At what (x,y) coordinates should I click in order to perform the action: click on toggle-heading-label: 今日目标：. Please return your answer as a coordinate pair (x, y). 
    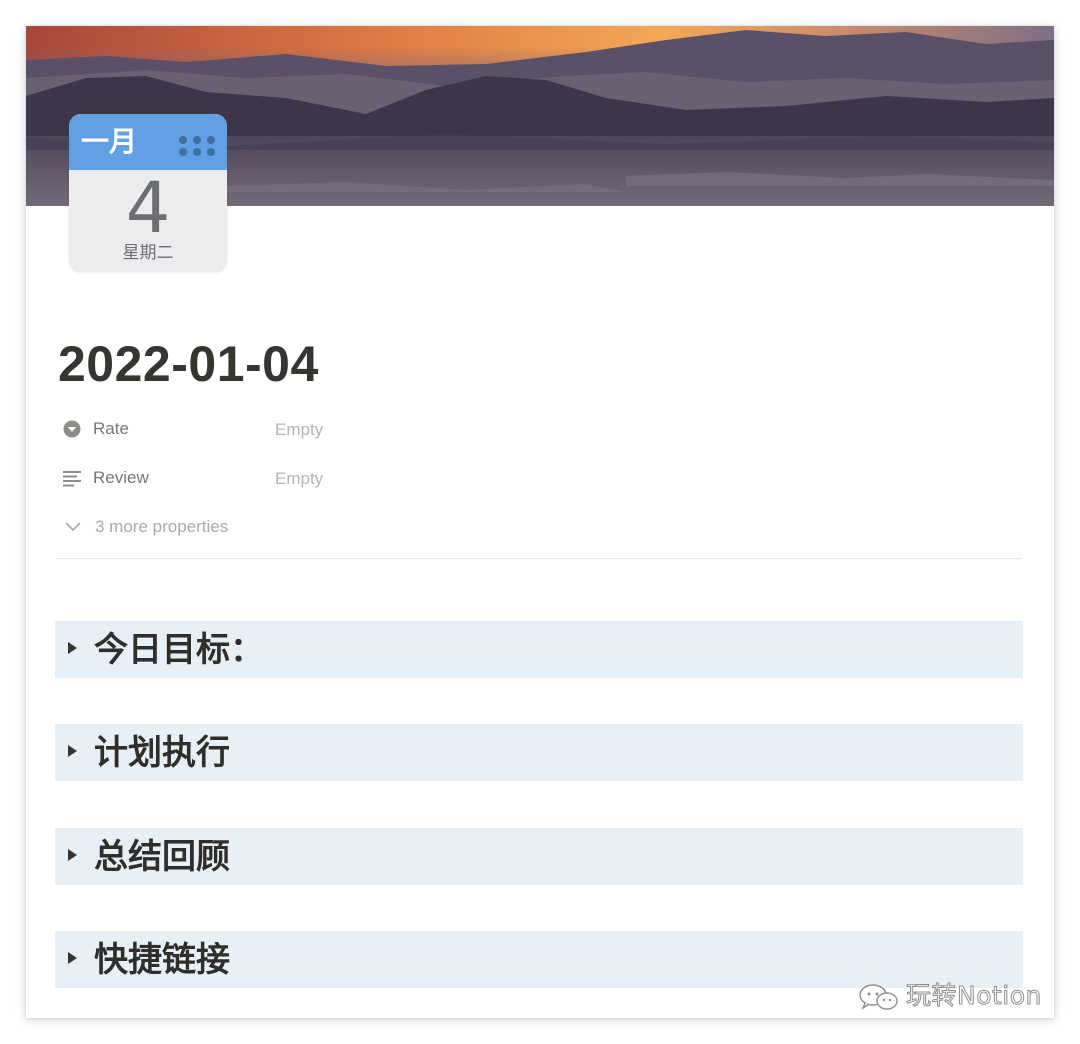
    Looking at the image, I should click on (179, 650).